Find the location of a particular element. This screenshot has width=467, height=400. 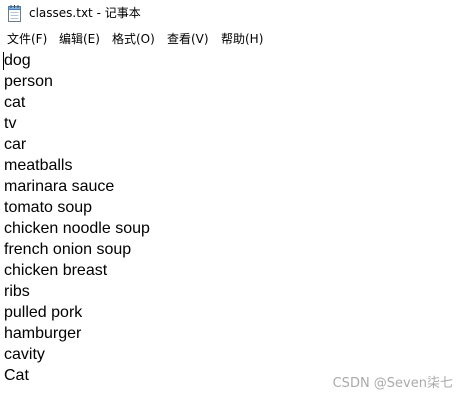

menu-view: 查看(V) is located at coordinates (188, 39).